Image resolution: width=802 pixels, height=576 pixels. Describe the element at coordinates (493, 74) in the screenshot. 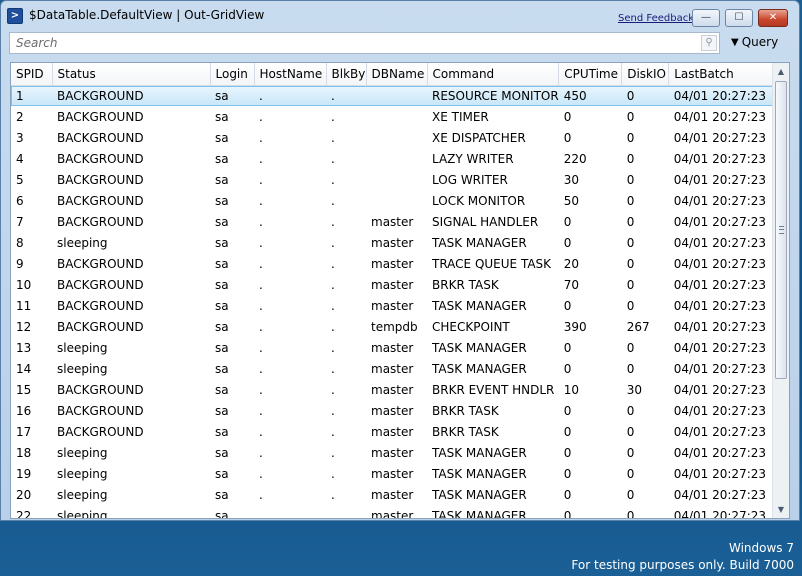

I see `column-header-command: Command` at that location.